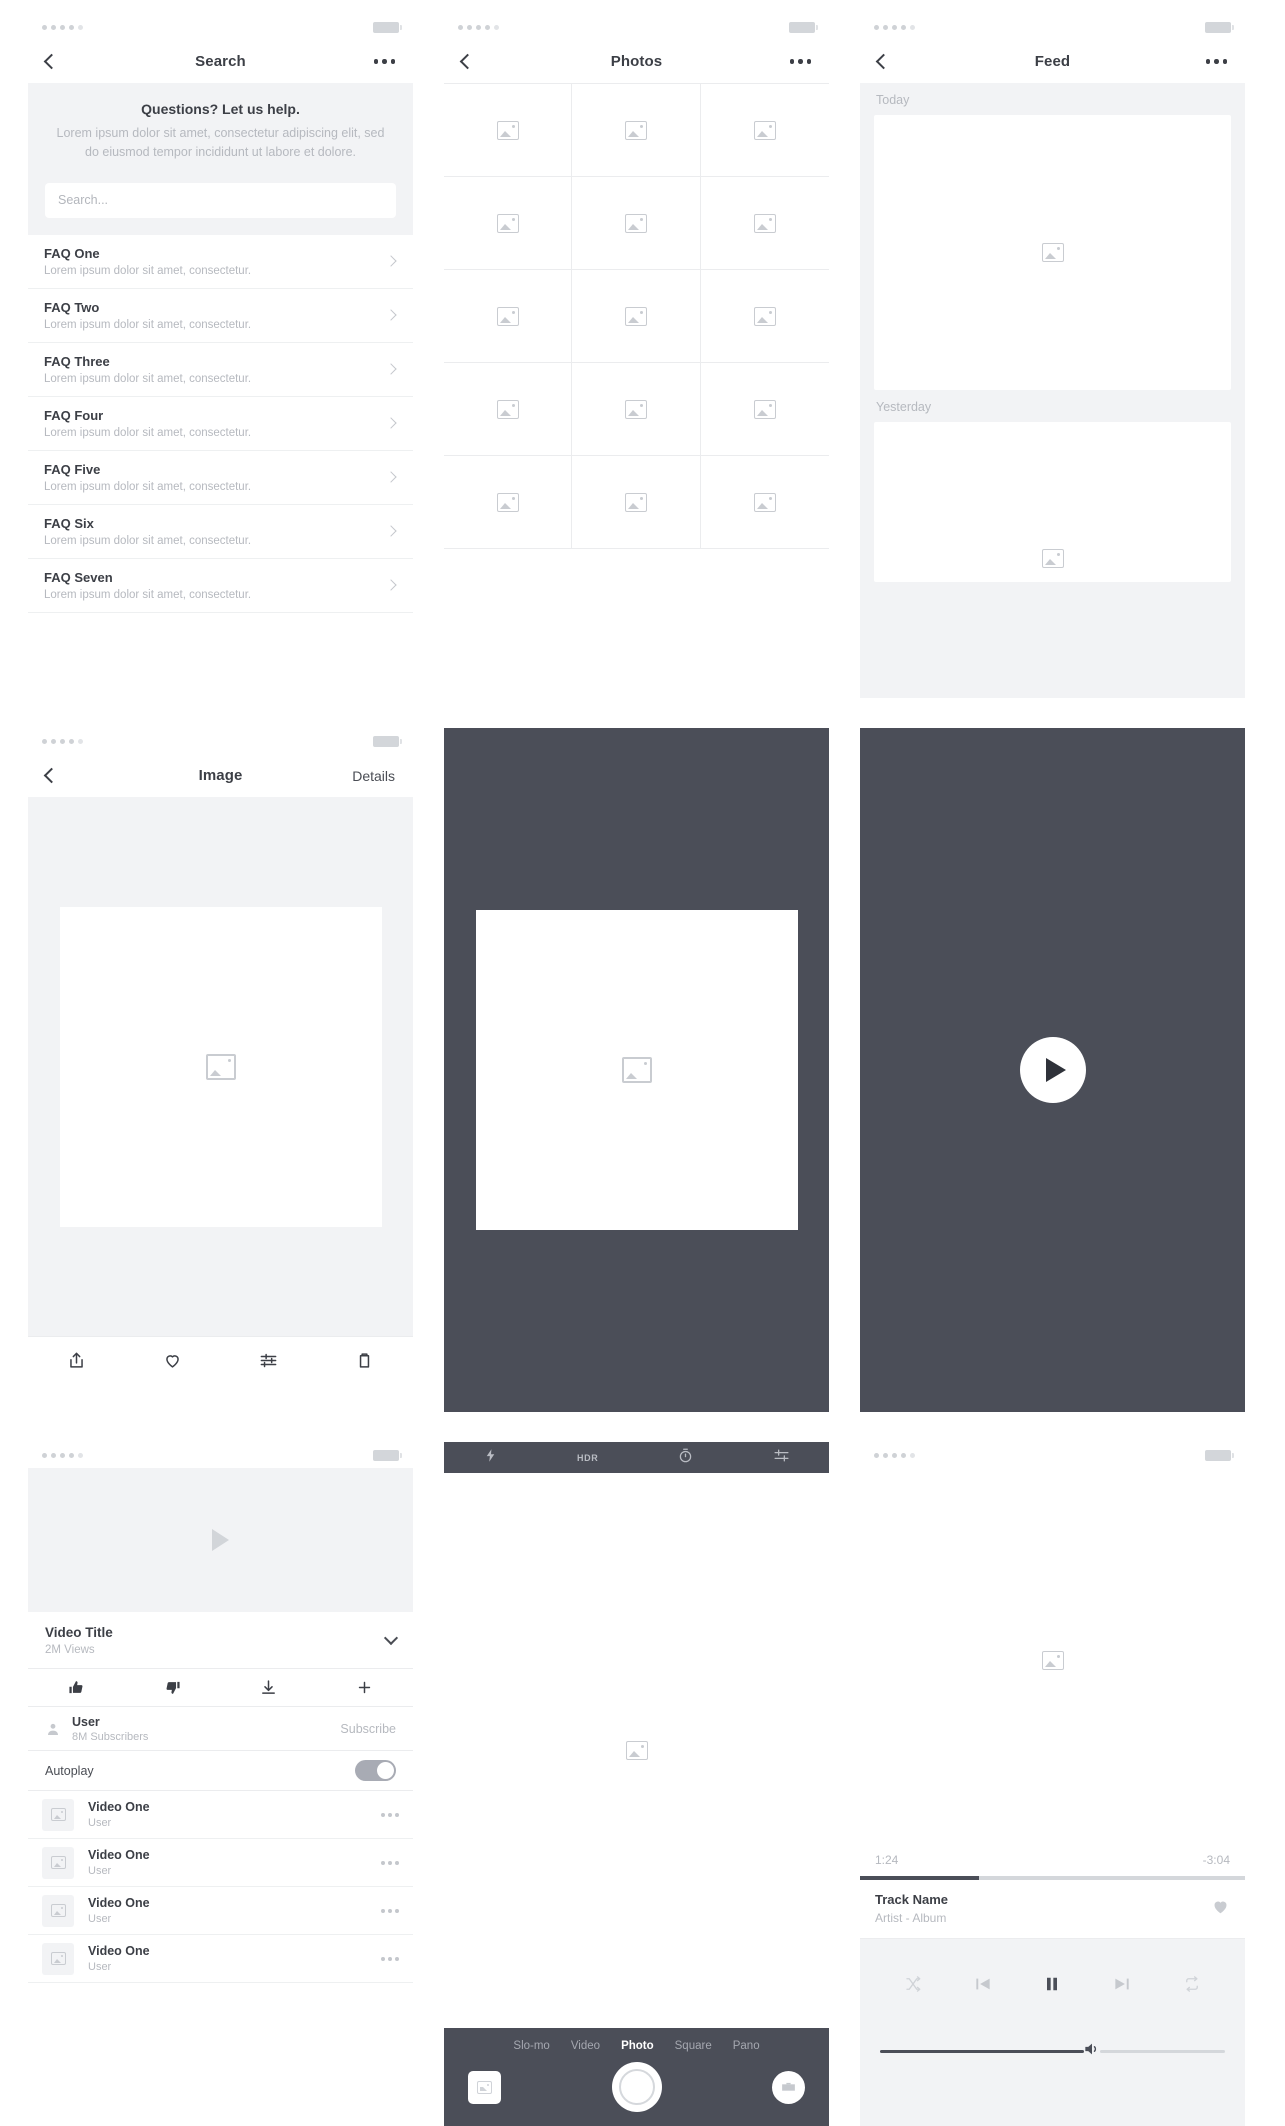 This screenshot has height=2126, width=1285. Describe the element at coordinates (76, 1360) in the screenshot. I see `share-icon` at that location.